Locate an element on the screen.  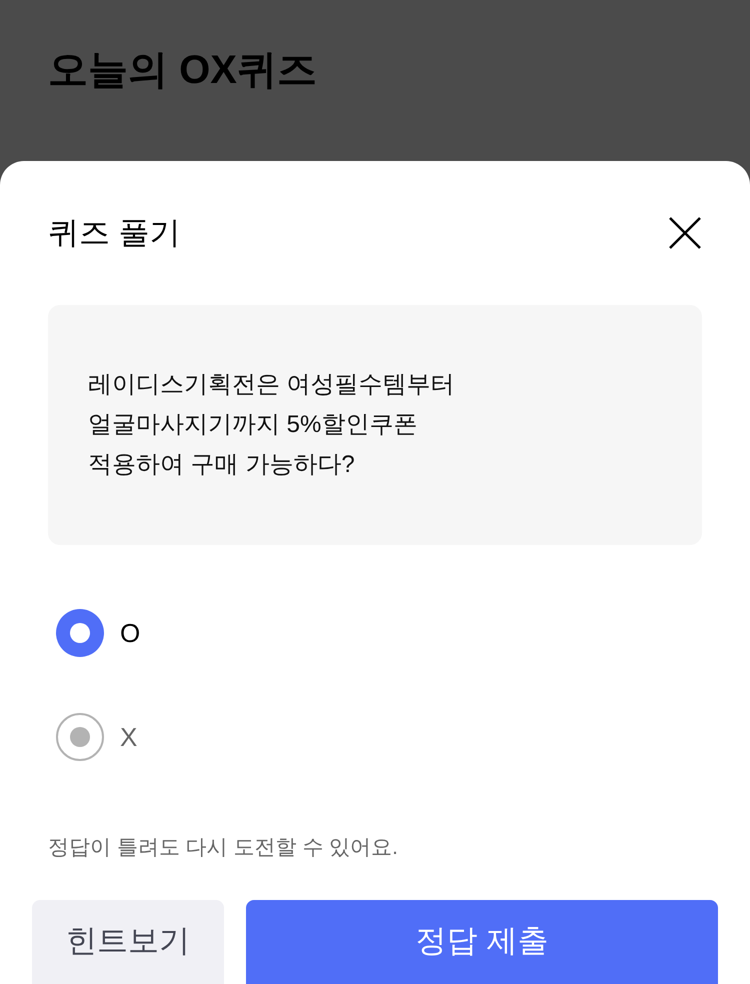
submit-button: 정답 제출 is located at coordinates (482, 942).